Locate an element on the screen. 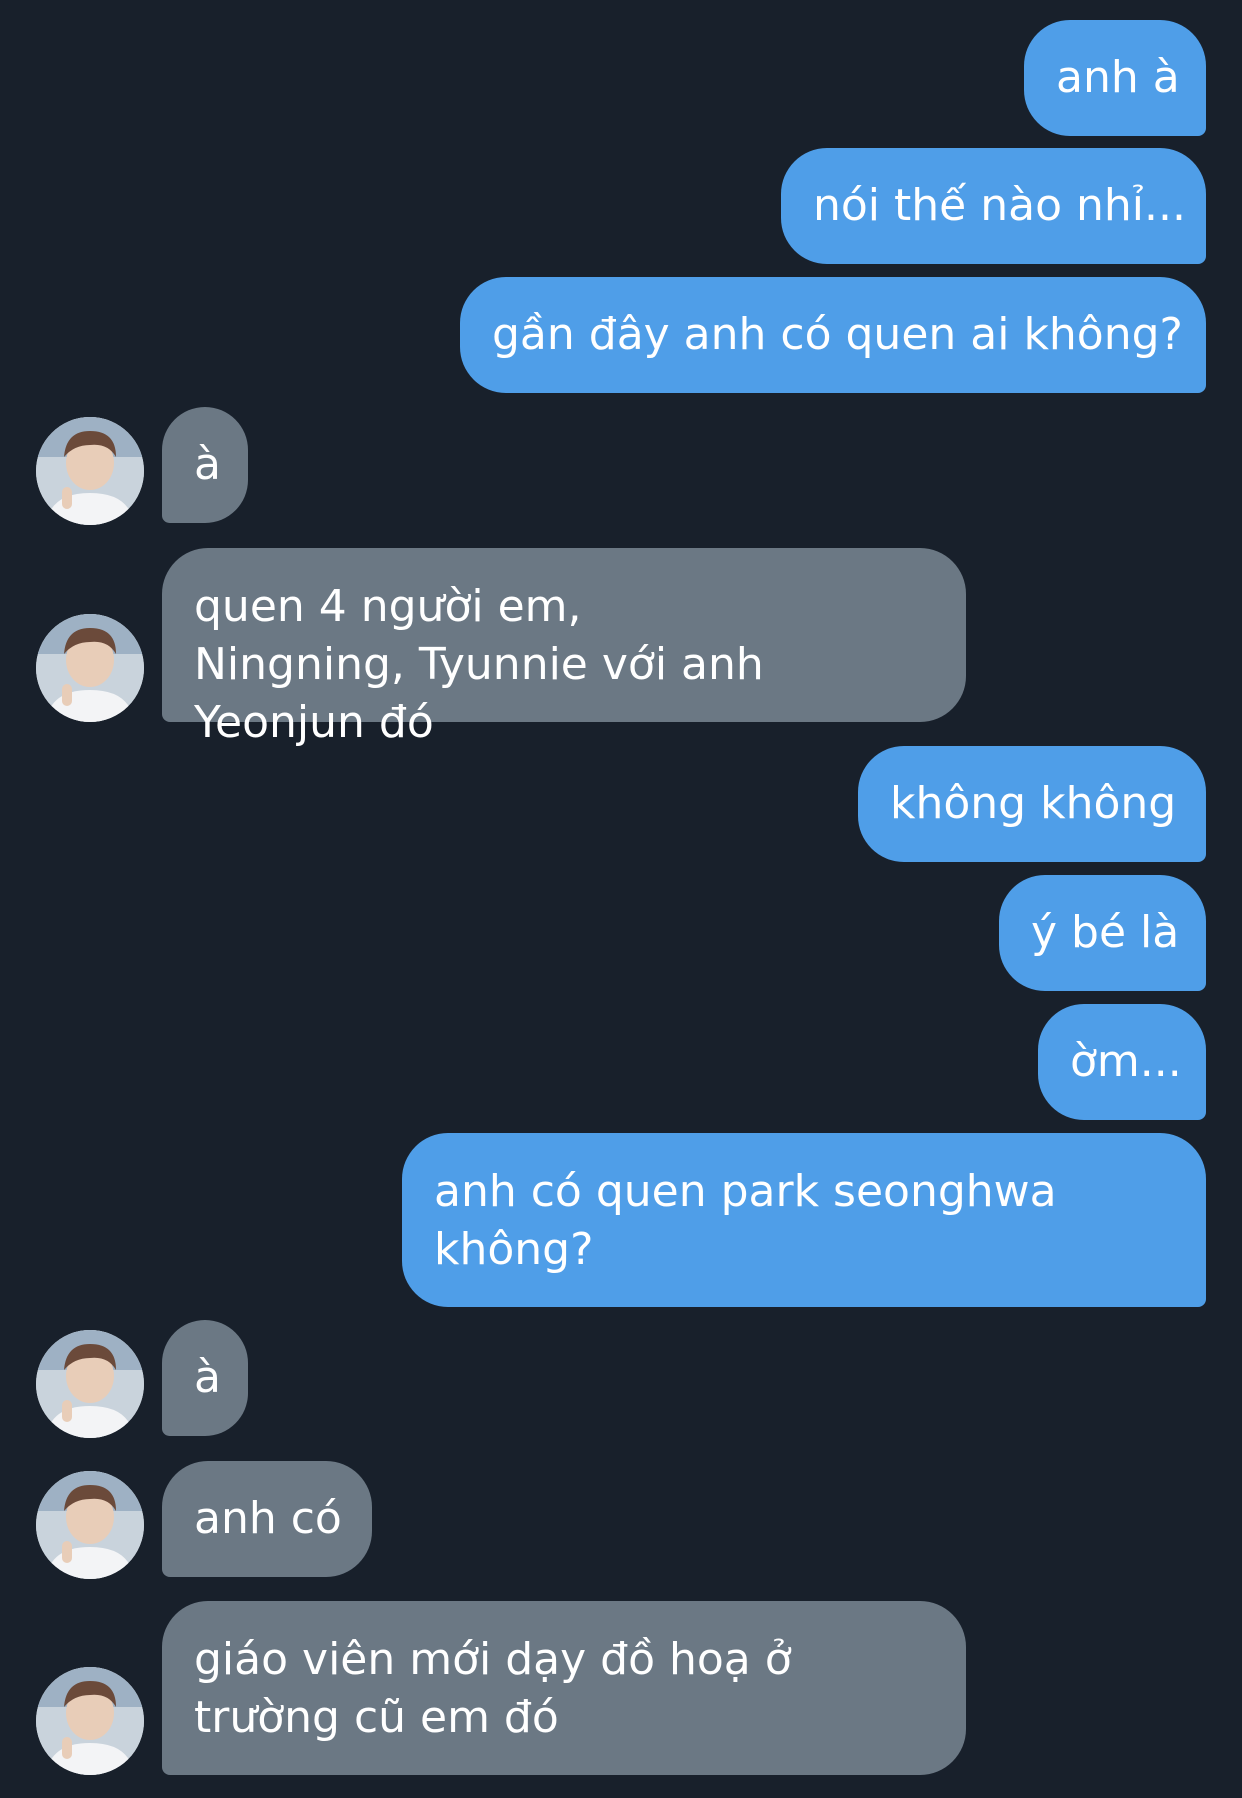 The image size is (1242, 1798). incoming-message-bubble: anh có is located at coordinates (267, 1519).